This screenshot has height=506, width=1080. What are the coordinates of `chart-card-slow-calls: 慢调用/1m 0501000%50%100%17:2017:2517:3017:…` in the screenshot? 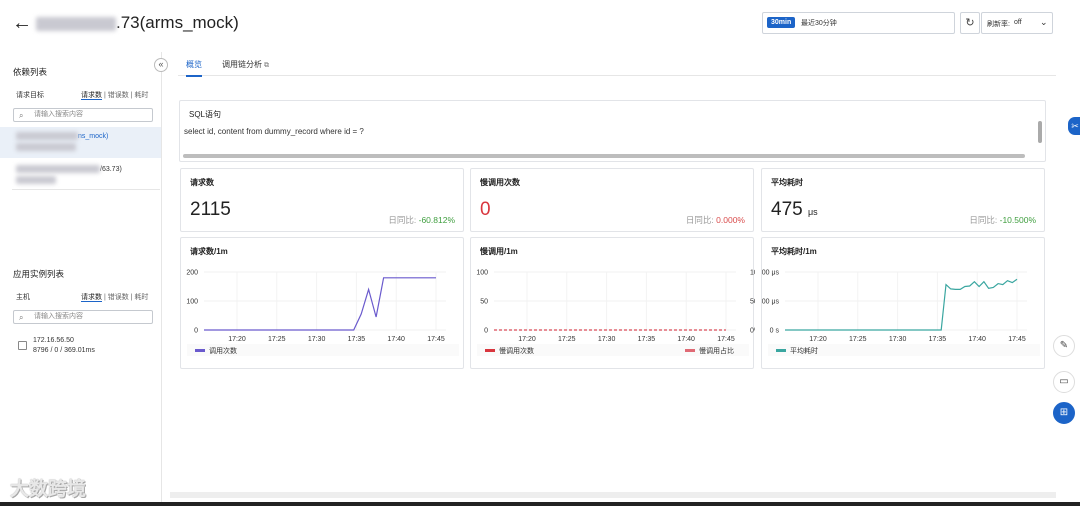 It's located at (612, 303).